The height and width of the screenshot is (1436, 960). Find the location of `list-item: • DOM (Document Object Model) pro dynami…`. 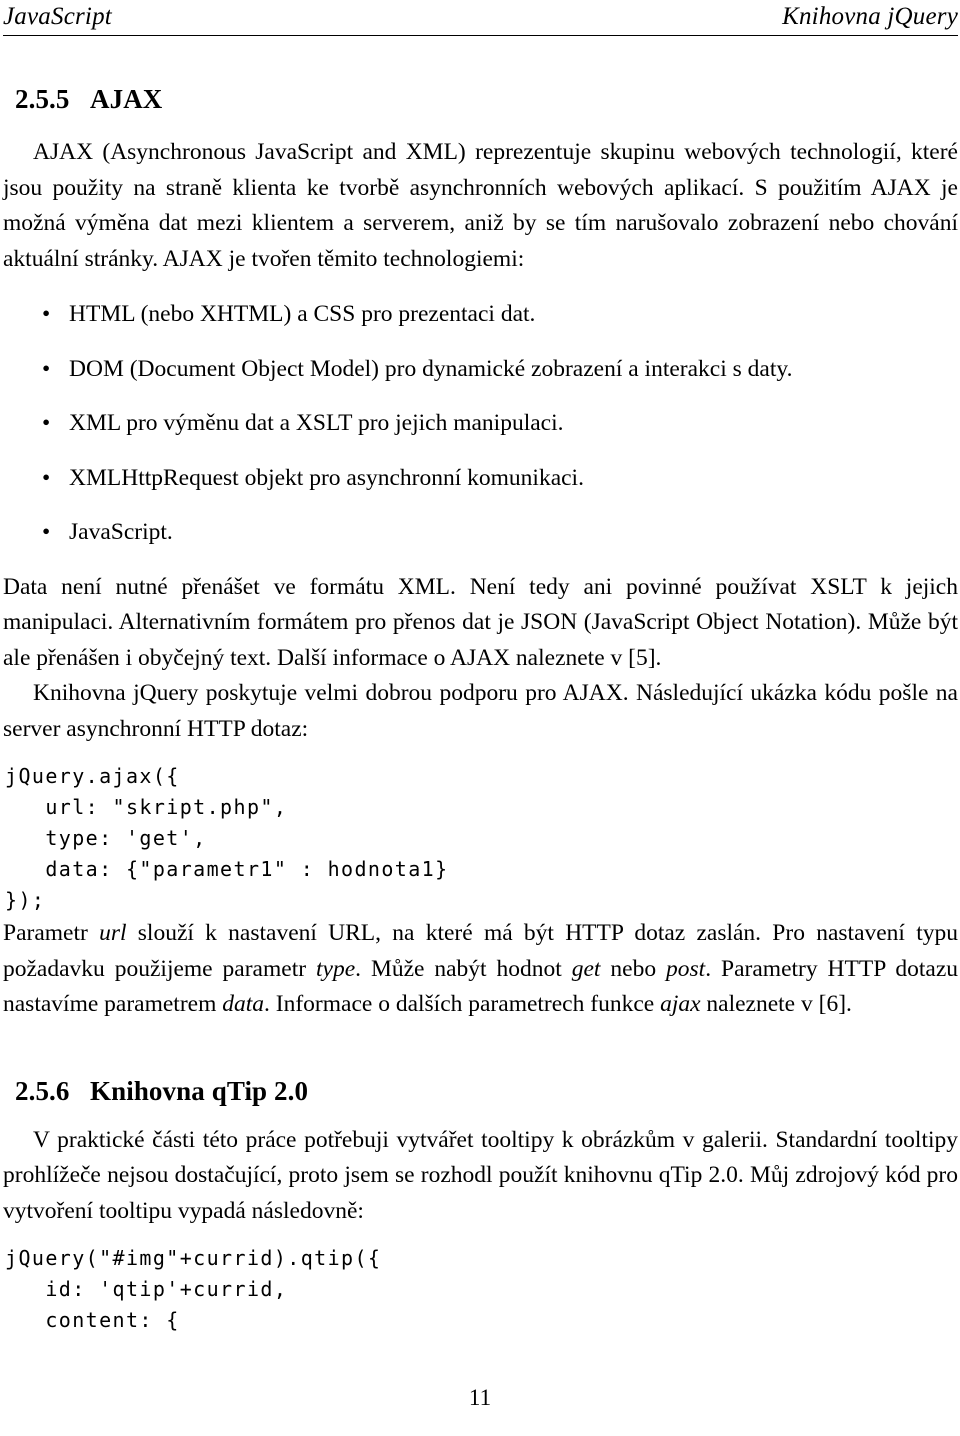

list-item: • DOM (Document Object Model) pro dynami… is located at coordinates (480, 370).